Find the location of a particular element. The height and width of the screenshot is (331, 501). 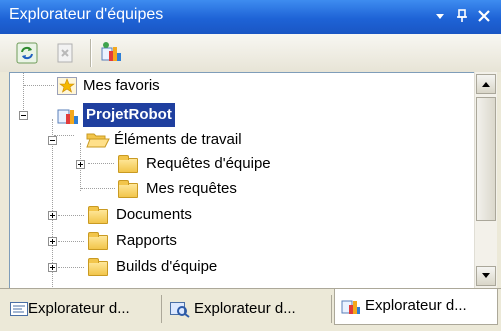

tree-node-label: Documents is located at coordinates (154, 214).